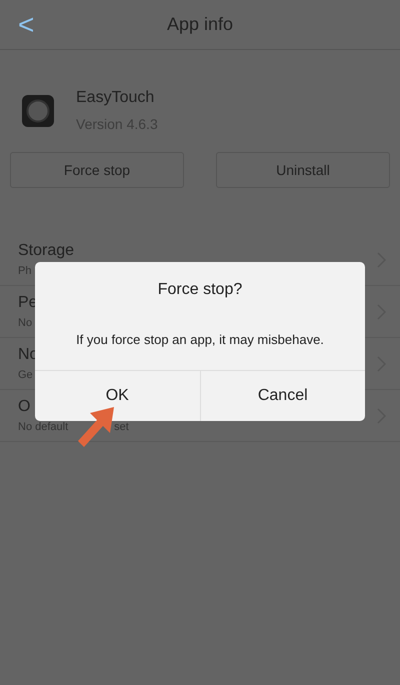 This screenshot has height=685, width=400. Describe the element at coordinates (25, 407) in the screenshot. I see `setting-title: O` at that location.